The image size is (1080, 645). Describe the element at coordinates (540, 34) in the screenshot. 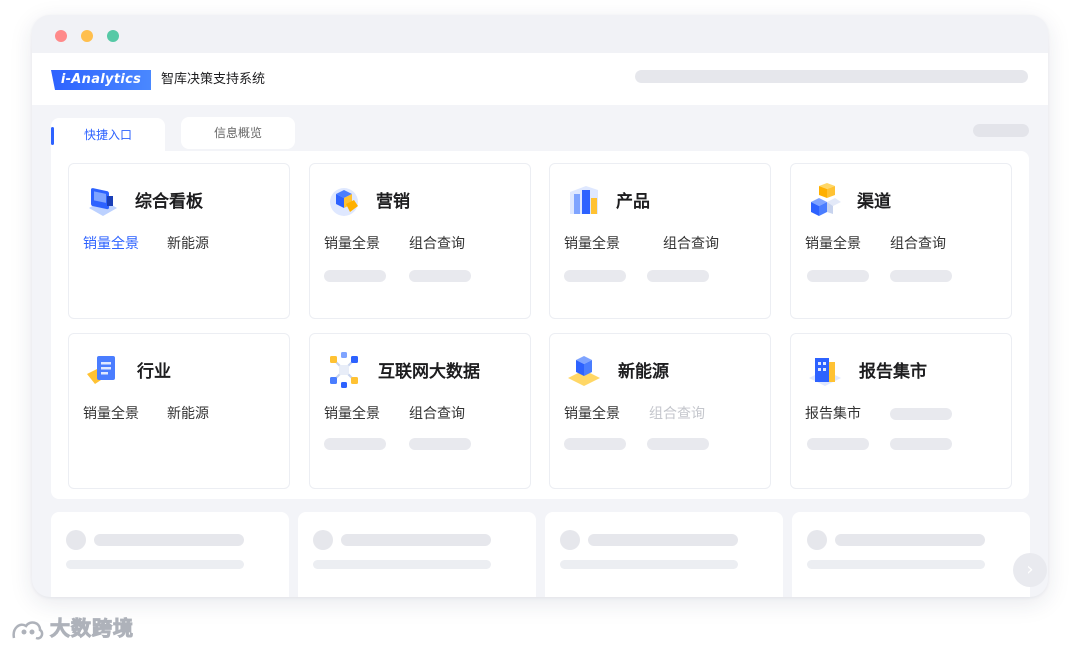

I see `window-titlebar` at that location.